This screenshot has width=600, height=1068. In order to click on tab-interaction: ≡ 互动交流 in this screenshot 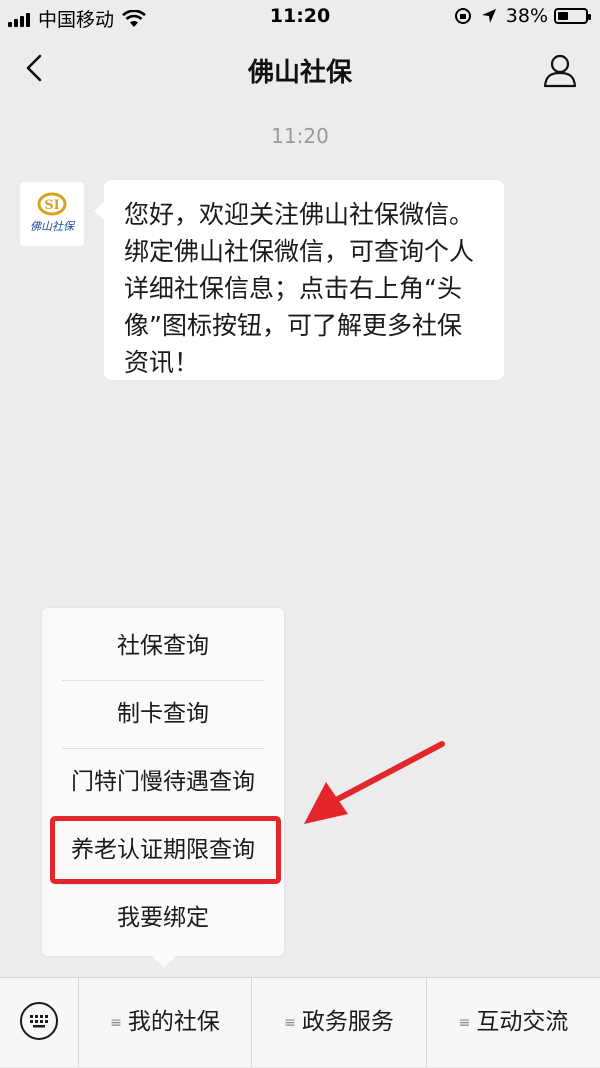, I will do `click(513, 1022)`.